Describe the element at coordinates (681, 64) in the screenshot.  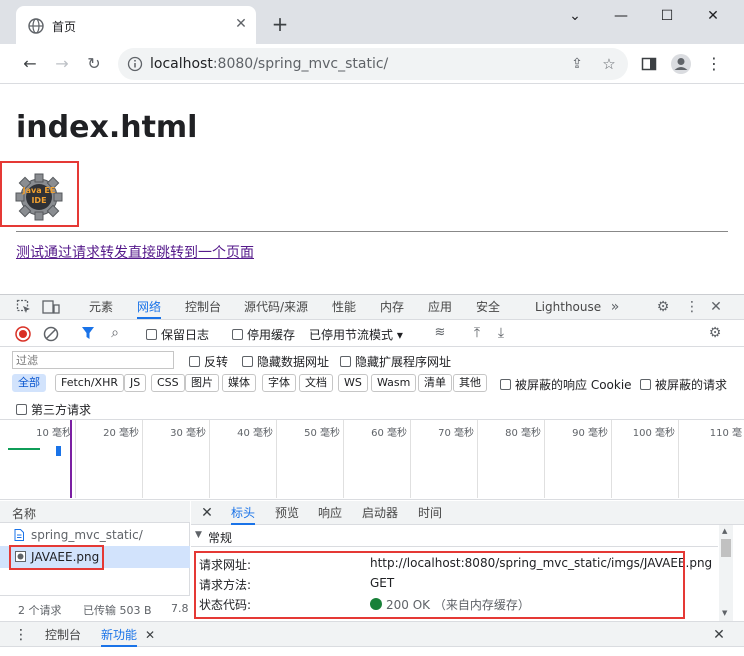
I see `profile-avatar-icon` at that location.